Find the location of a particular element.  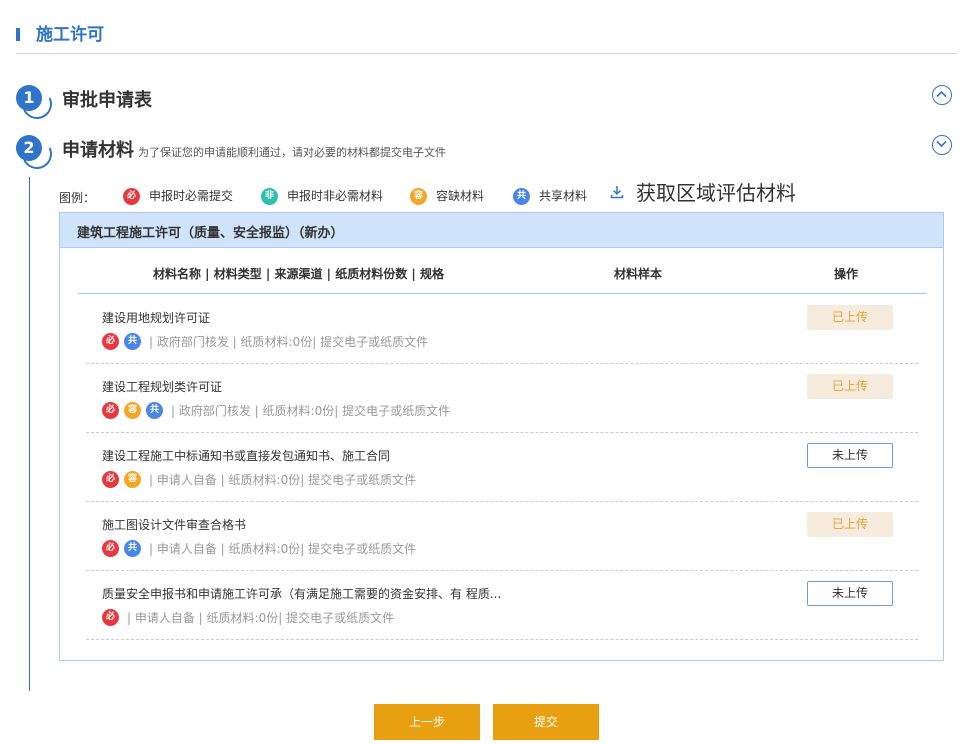

material-name: 建设工程规划类许可证 is located at coordinates (162, 387).